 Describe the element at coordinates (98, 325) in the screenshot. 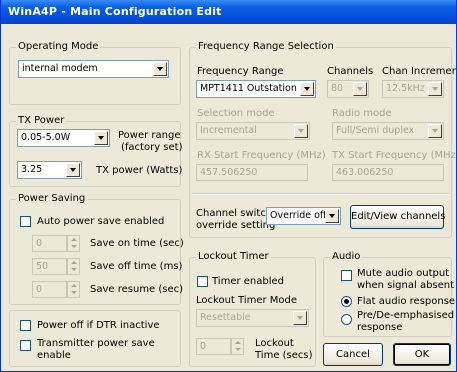

I see `power-off-dtr-label: Power off if DTR inactive` at that location.